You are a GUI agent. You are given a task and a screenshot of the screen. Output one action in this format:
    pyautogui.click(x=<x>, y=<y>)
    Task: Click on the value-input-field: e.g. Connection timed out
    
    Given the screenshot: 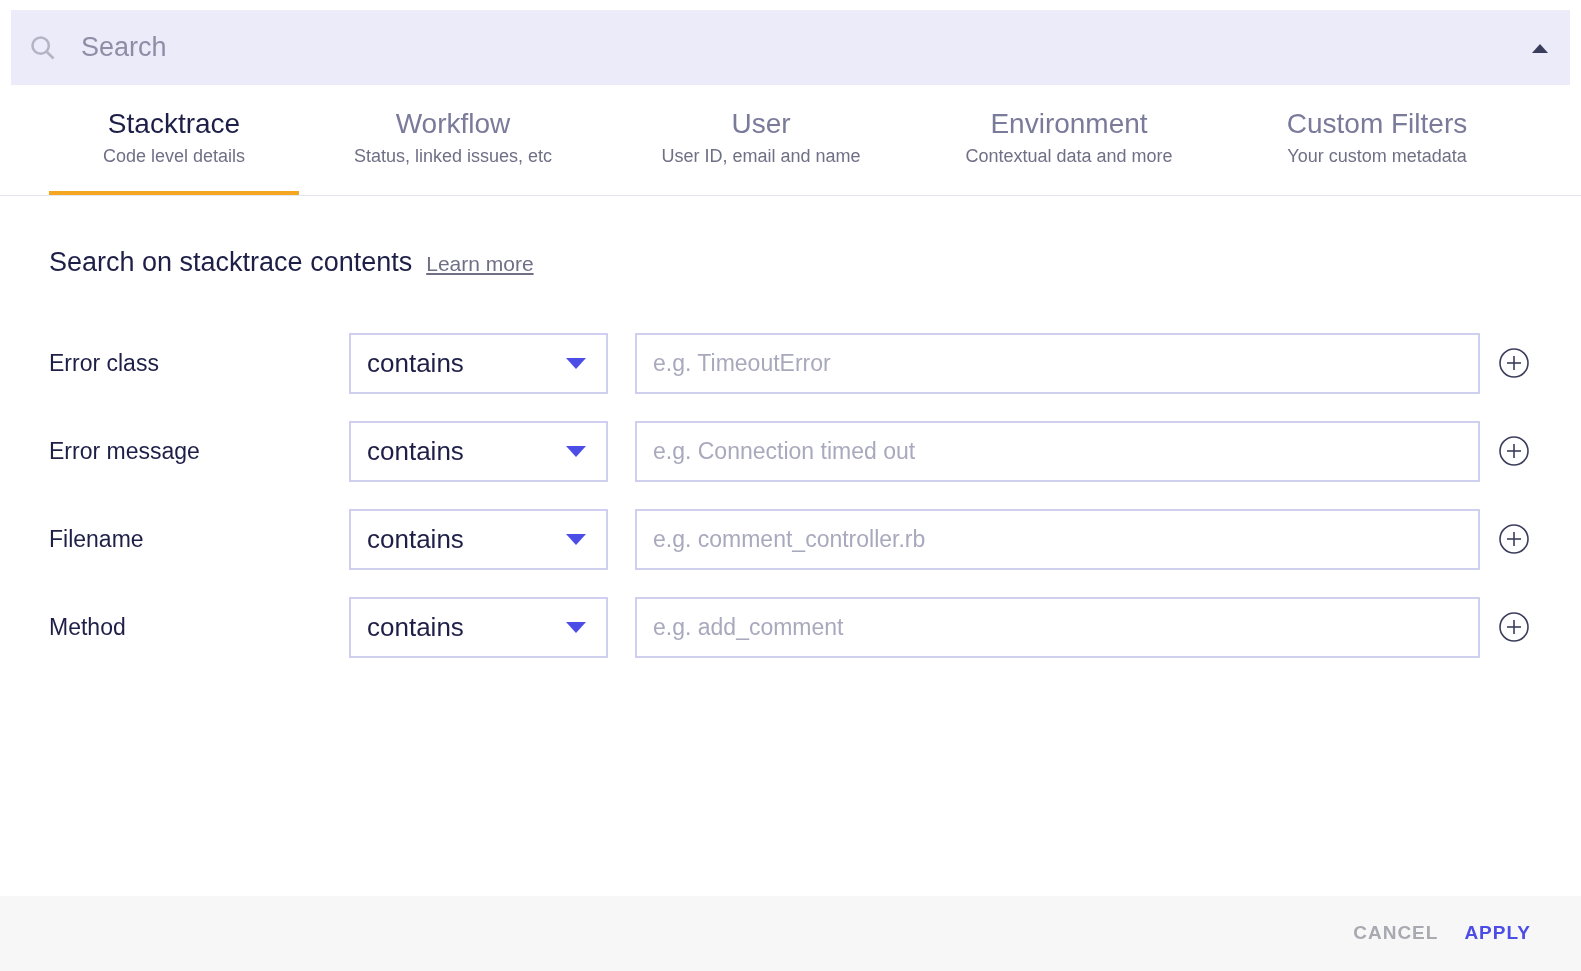 What is the action you would take?
    pyautogui.click(x=1057, y=451)
    